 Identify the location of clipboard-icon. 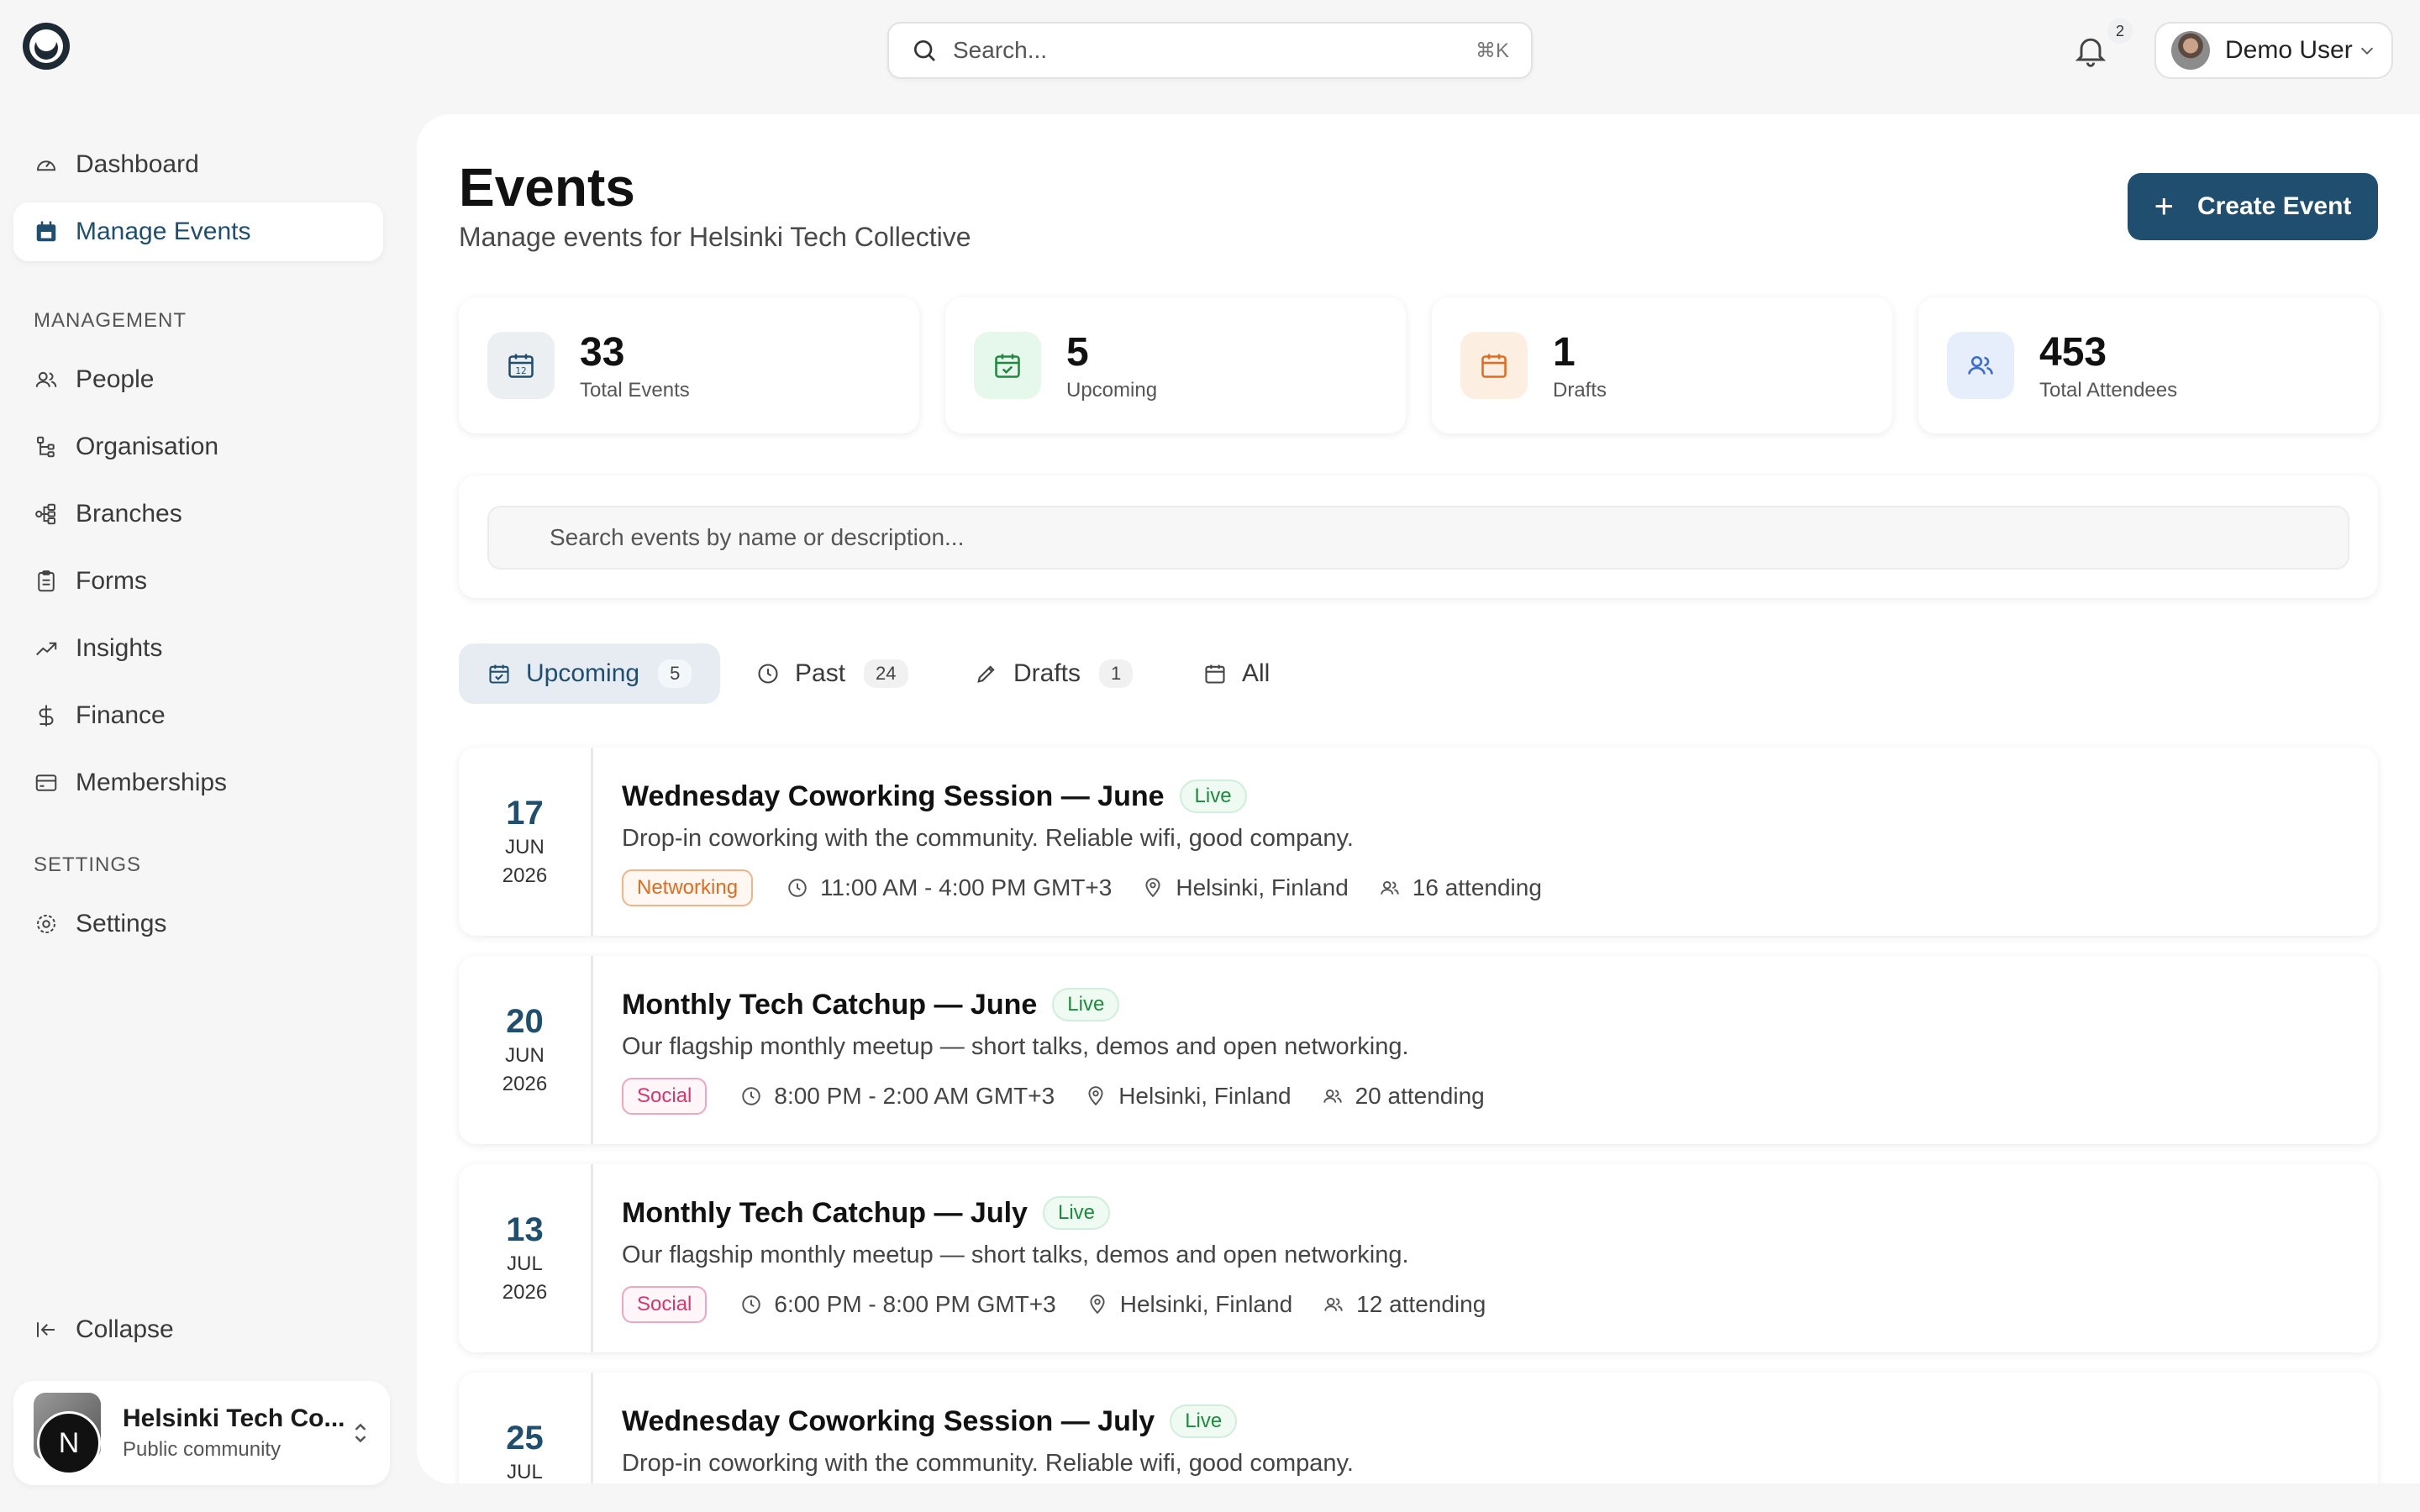
(46, 581).